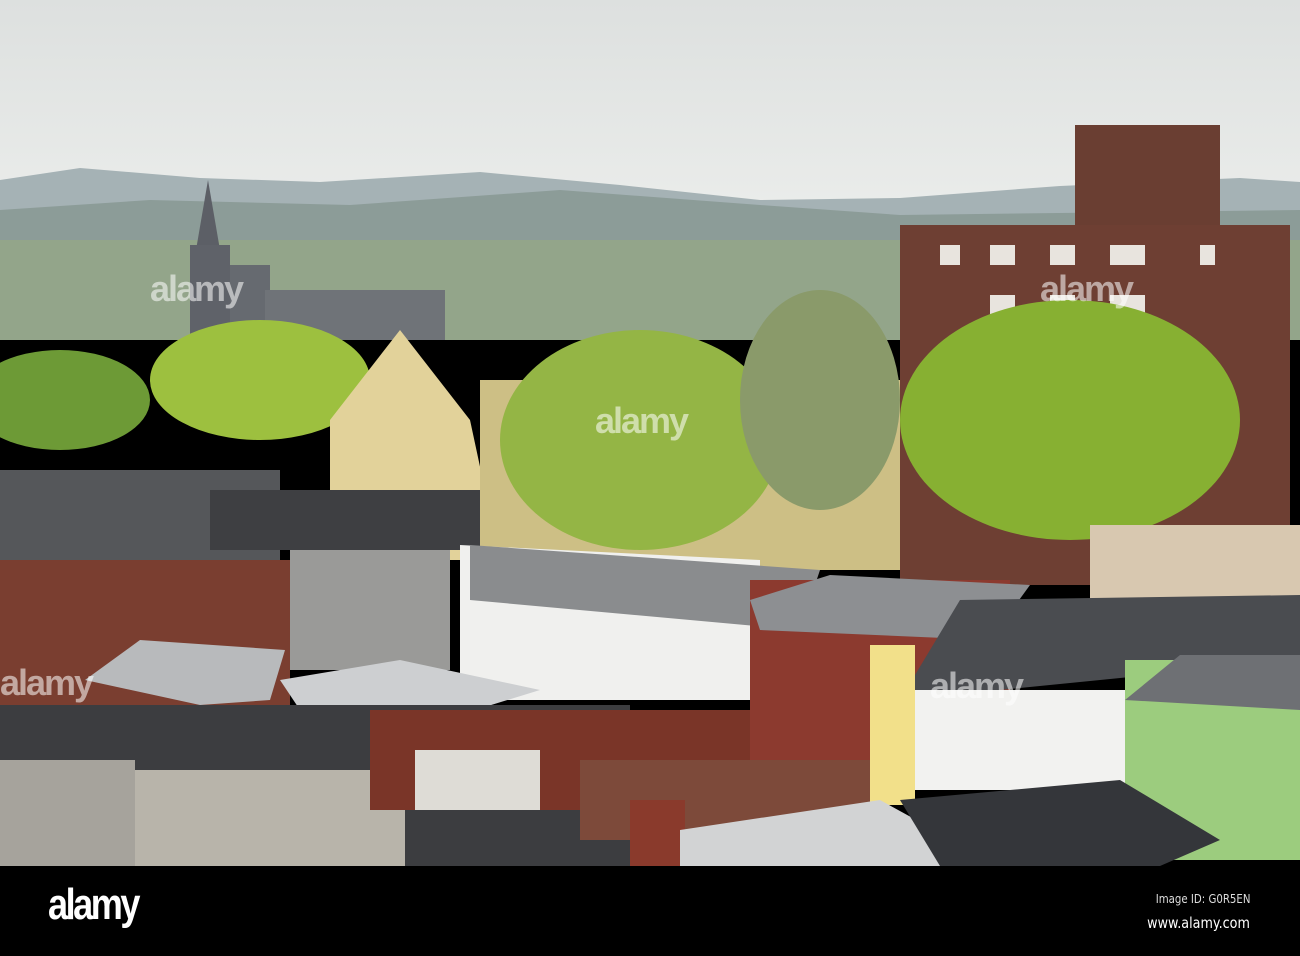 This screenshot has height=956, width=1300. What do you see at coordinates (650, 911) in the screenshot?
I see `footer-bar: alamy Image ID: G0R5EN www.alamy.com` at bounding box center [650, 911].